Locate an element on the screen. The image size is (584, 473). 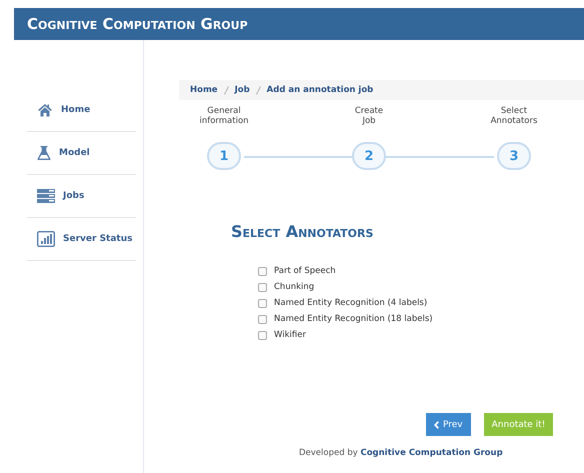
checkbox-label: Named Entity Recognition (18 labels) is located at coordinates (353, 319).